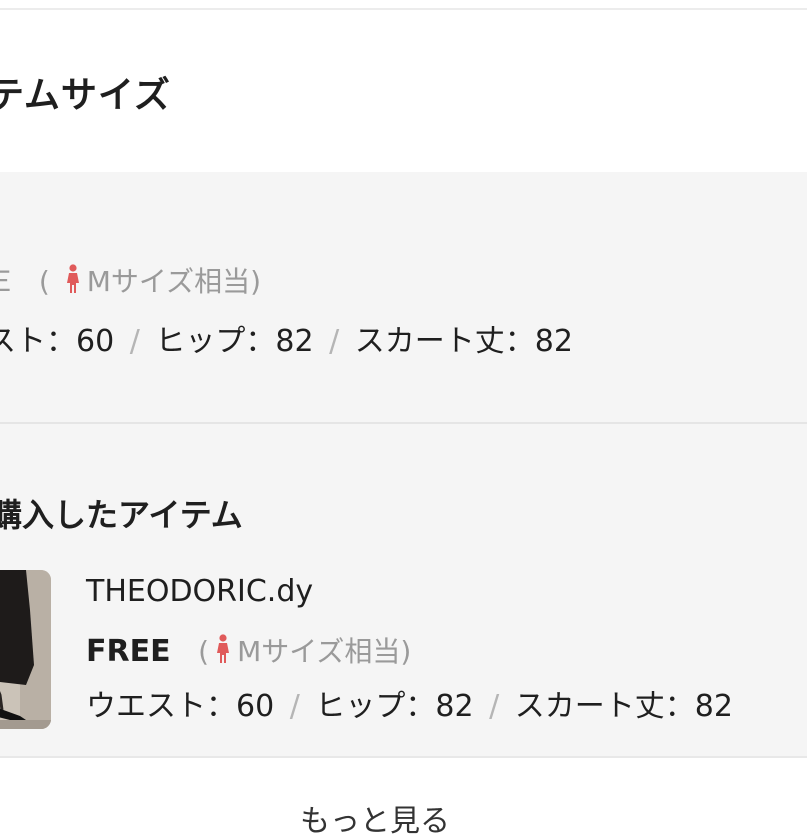 The width and height of the screenshot is (807, 840). I want to click on size-summary-line: Ｅ ( Mサイズ相当), so click(130, 280).